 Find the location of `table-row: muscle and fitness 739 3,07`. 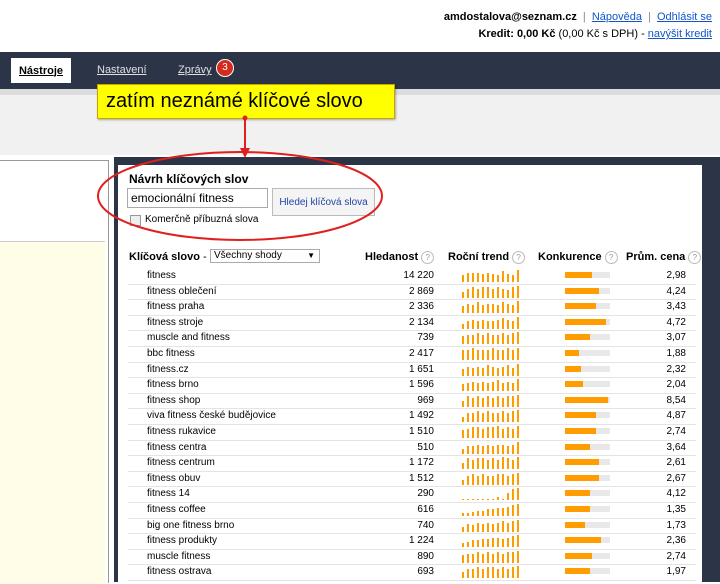

table-row: muscle and fitness 739 3,07 is located at coordinates (412, 338).